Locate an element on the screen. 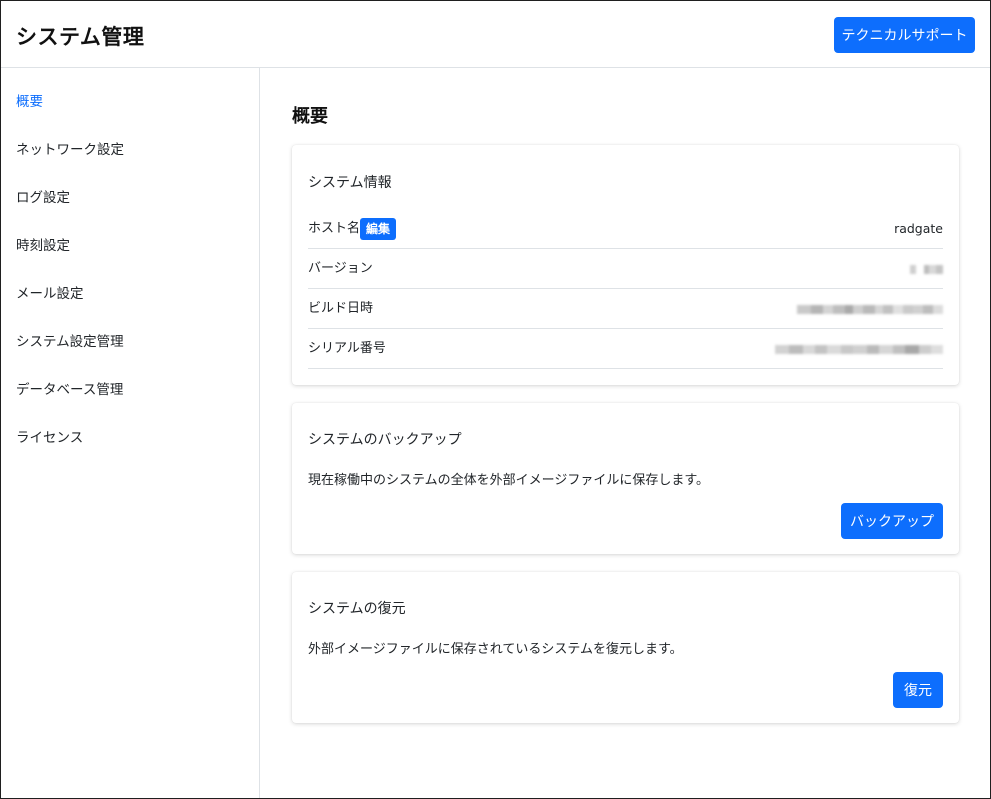 The width and height of the screenshot is (991, 799). restore-button: 復元 is located at coordinates (918, 690).